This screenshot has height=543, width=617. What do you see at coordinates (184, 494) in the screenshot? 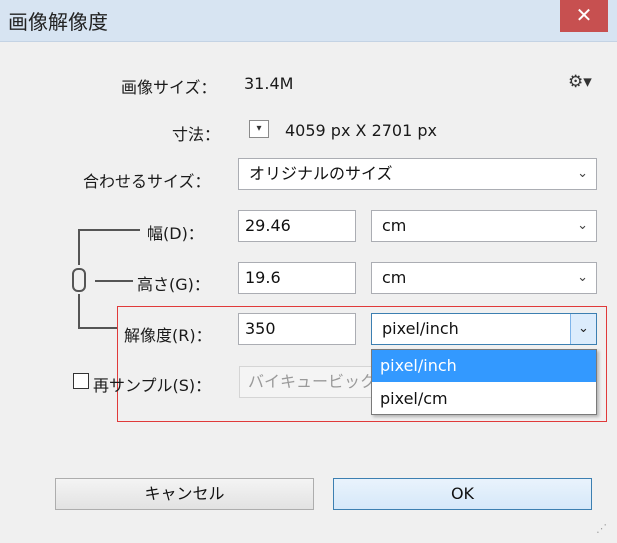
I see `cancel-button: キャンセル` at bounding box center [184, 494].